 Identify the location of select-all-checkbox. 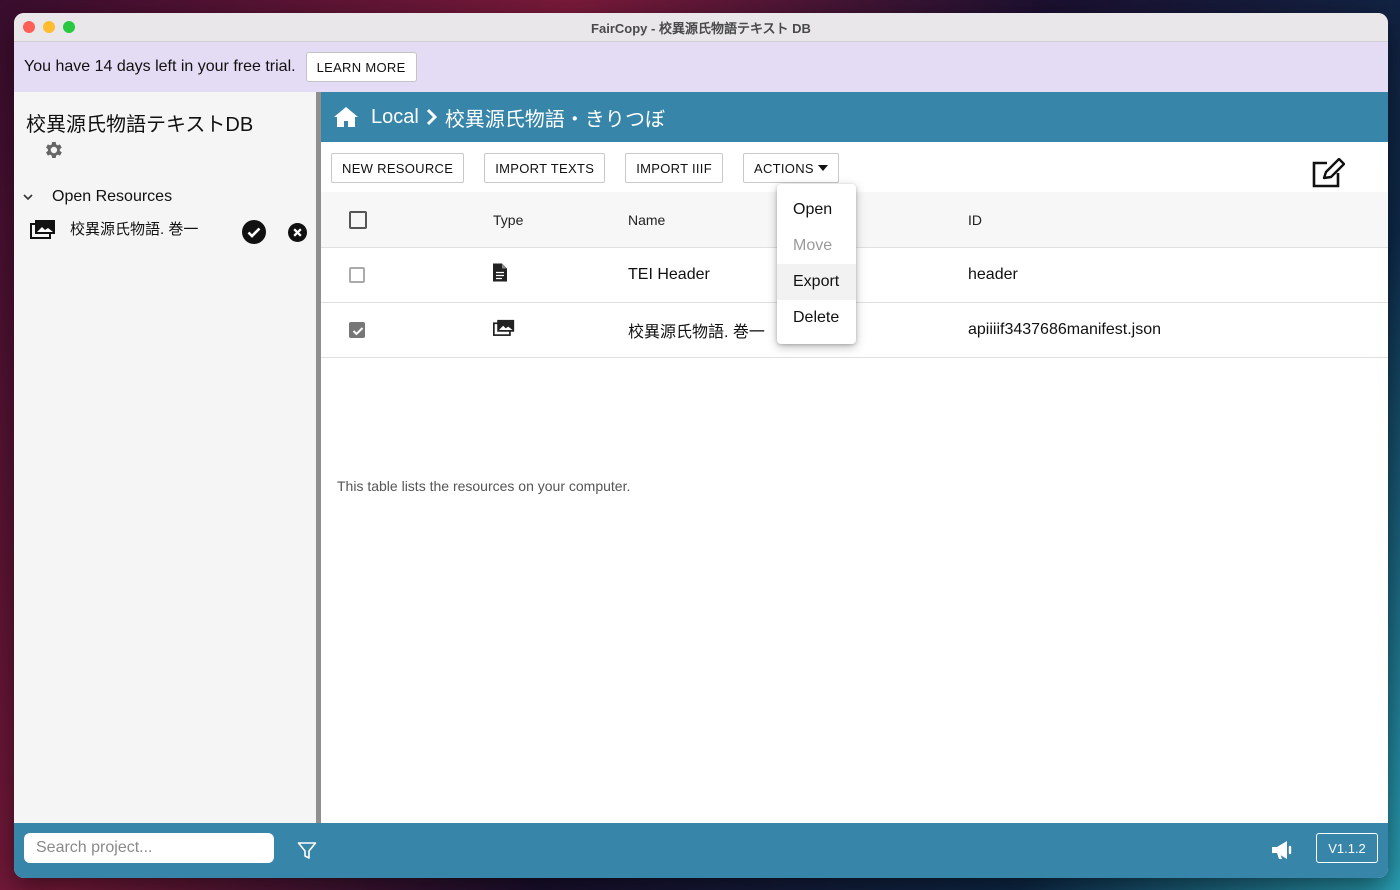
(358, 219).